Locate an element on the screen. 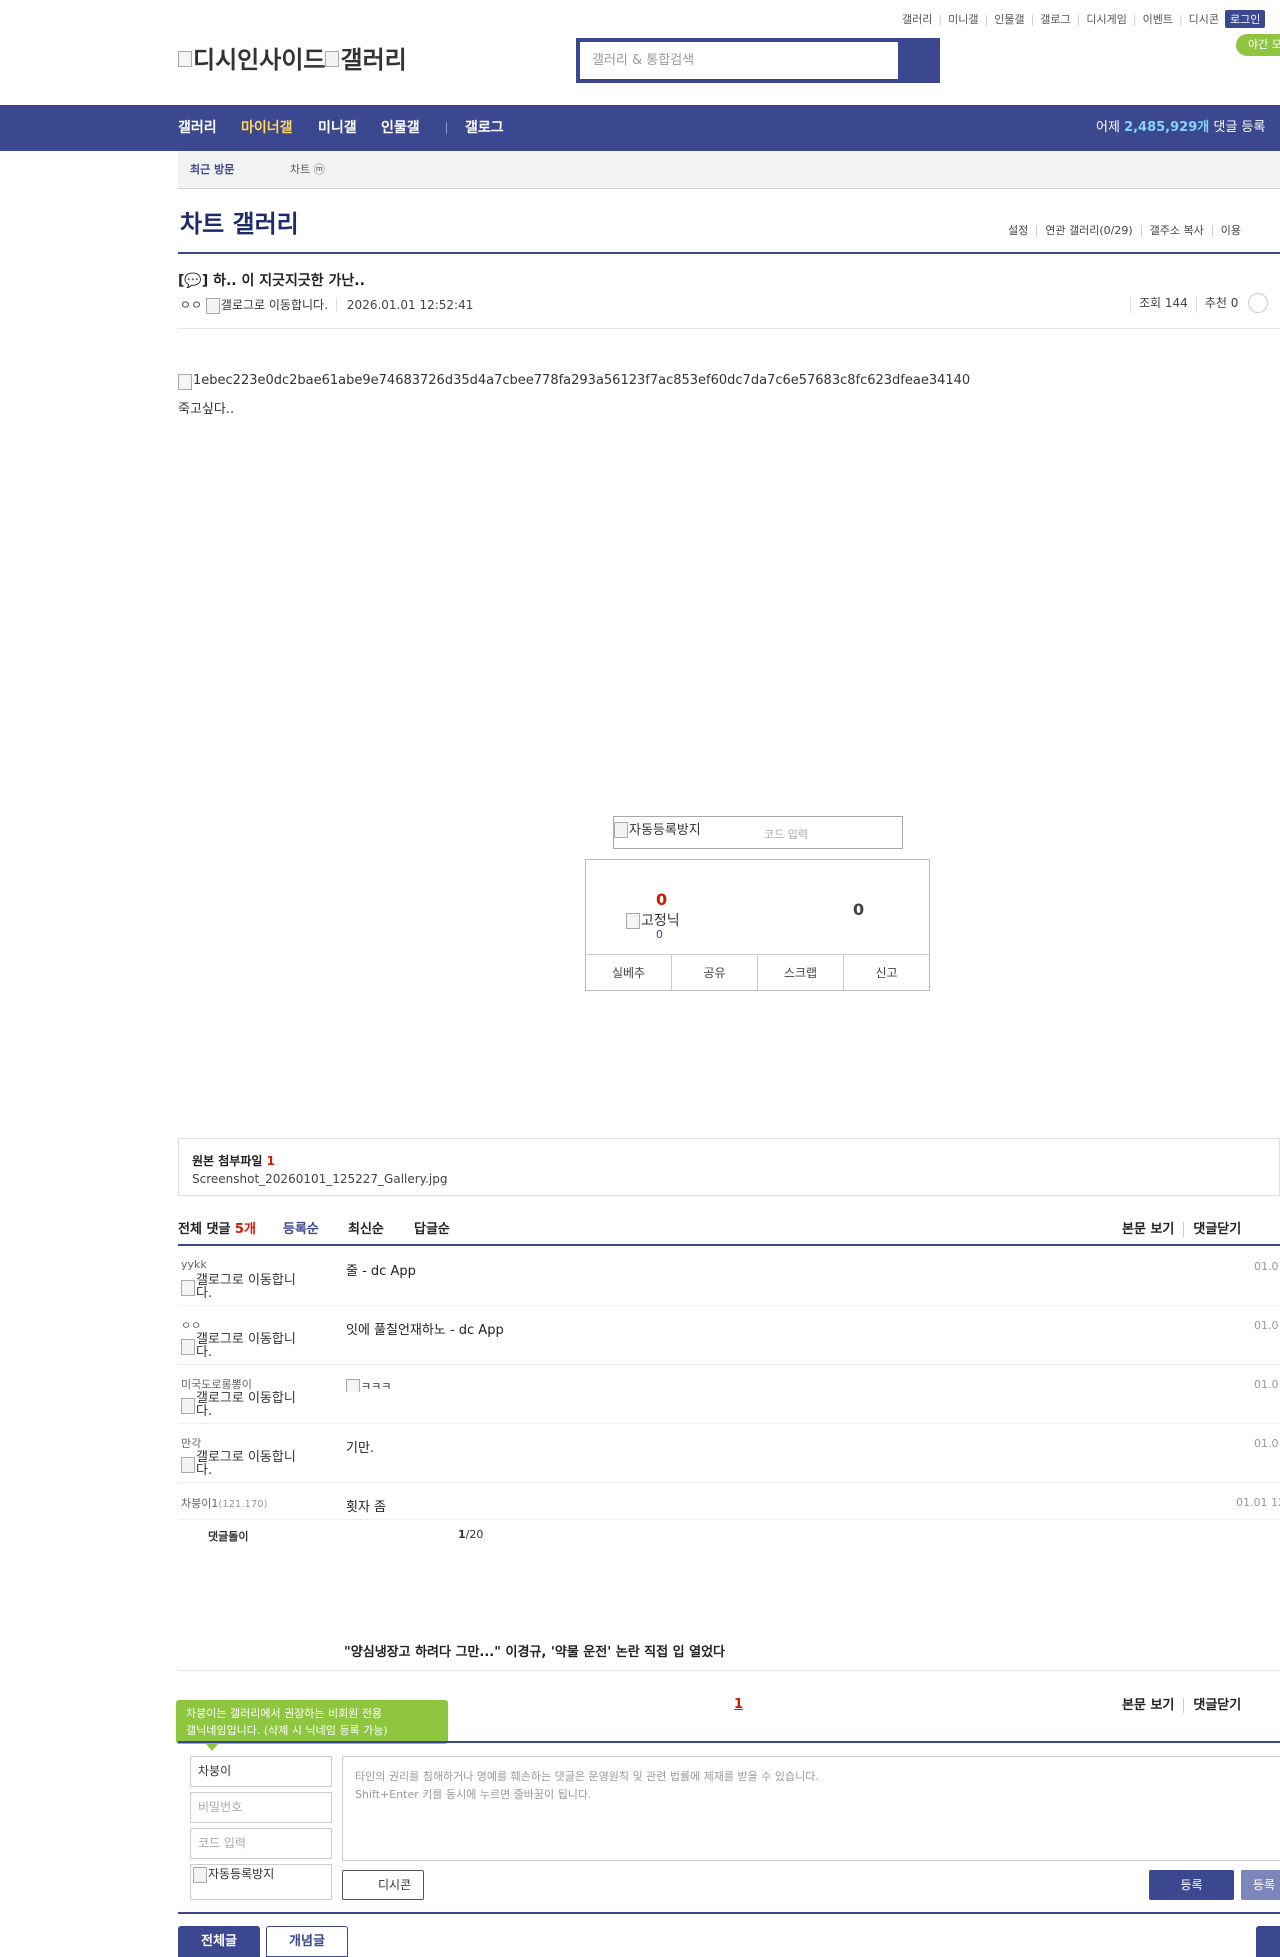 This screenshot has width=1280, height=1957. recommend-up-count: 0 is located at coordinates (661, 899).